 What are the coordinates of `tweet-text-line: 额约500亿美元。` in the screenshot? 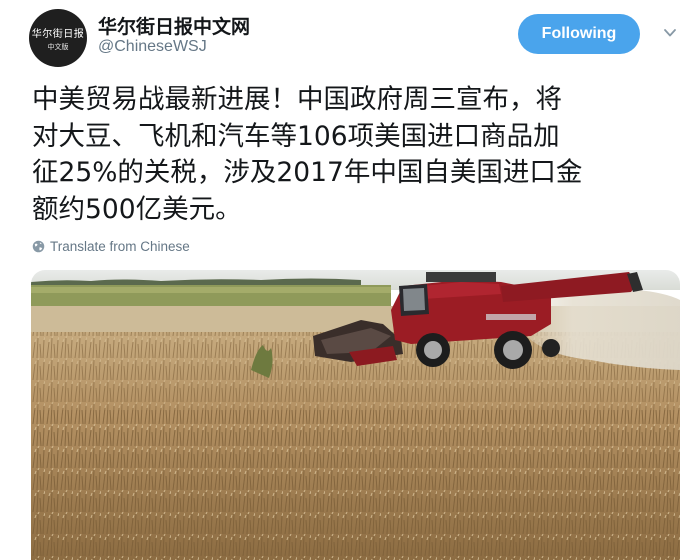 It's located at (137, 209).